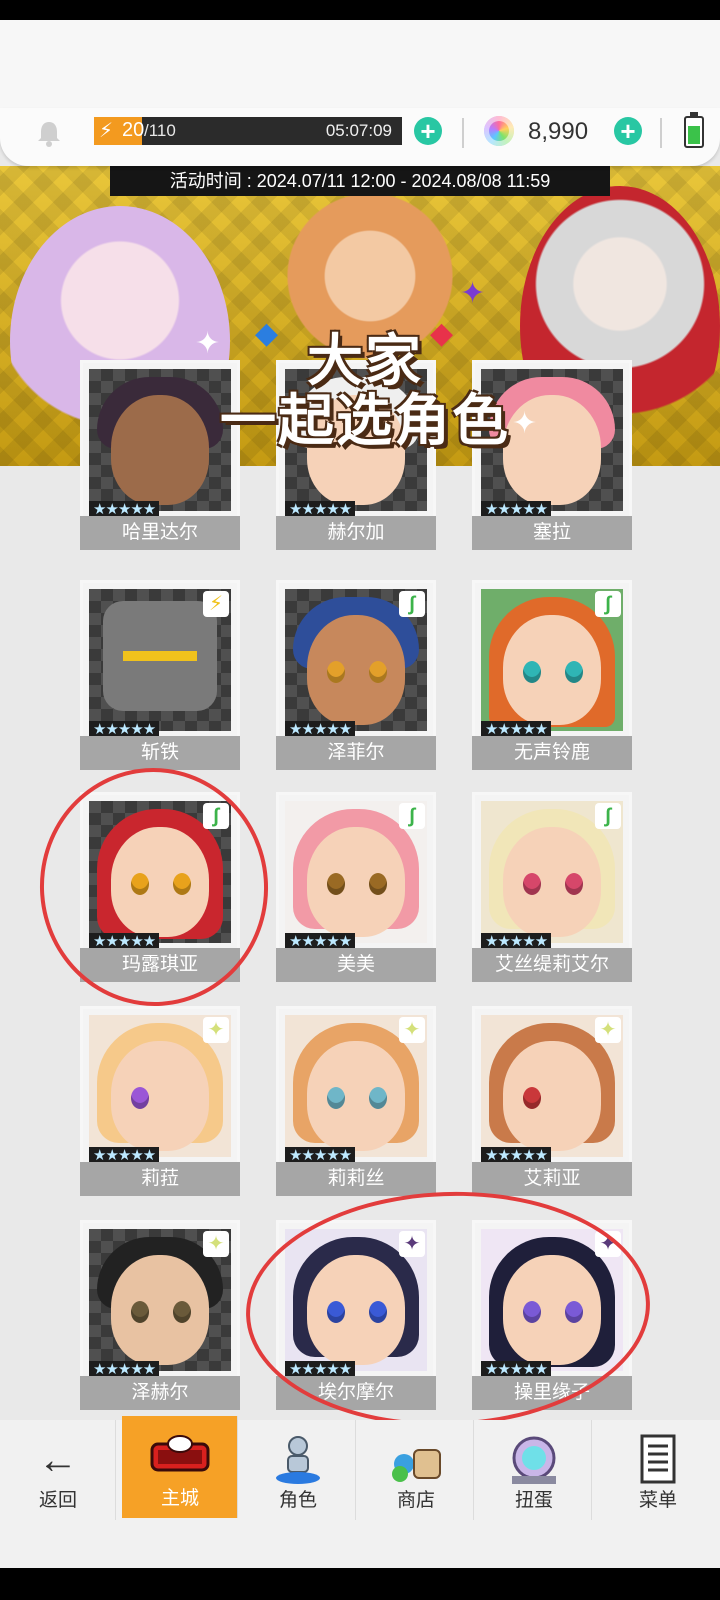 Image resolution: width=720 pixels, height=1600 pixels. What do you see at coordinates (106, 131) in the screenshot?
I see `lightning-icon: ⚡` at bounding box center [106, 131].